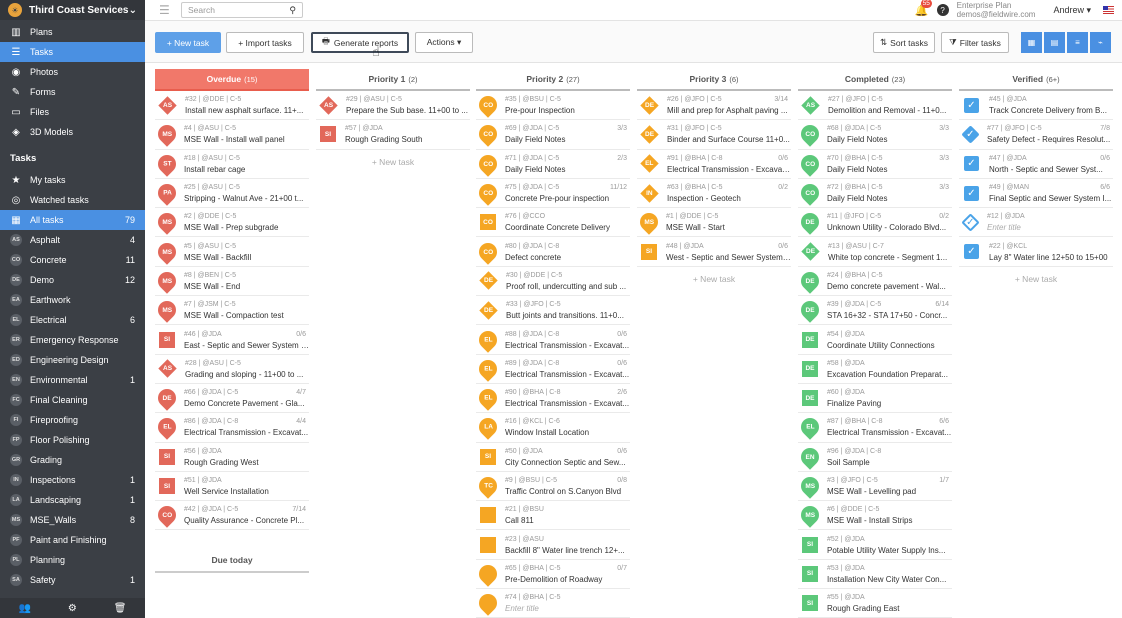 The height and width of the screenshot is (618, 1122). Describe the element at coordinates (232, 487) in the screenshot. I see `task-card: SI #51 | @JDA Well Service Installation` at that location.